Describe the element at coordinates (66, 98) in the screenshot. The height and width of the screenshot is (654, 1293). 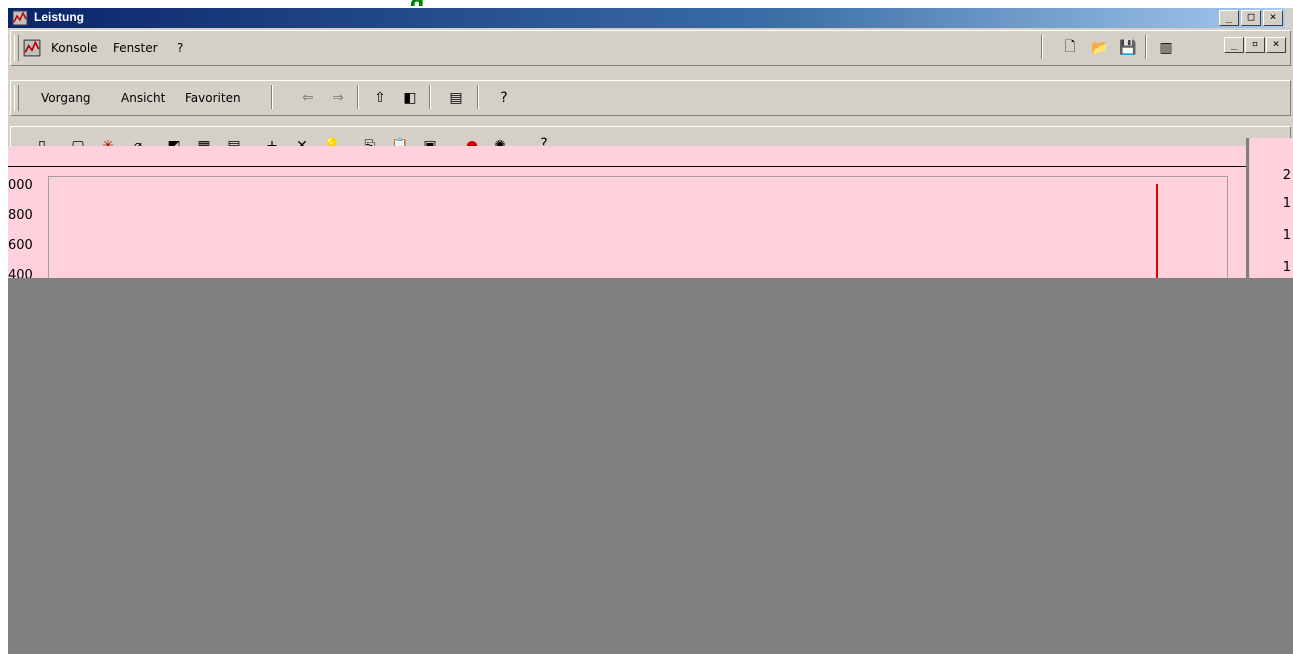
I see `menu-vorgang: Vorgang` at that location.